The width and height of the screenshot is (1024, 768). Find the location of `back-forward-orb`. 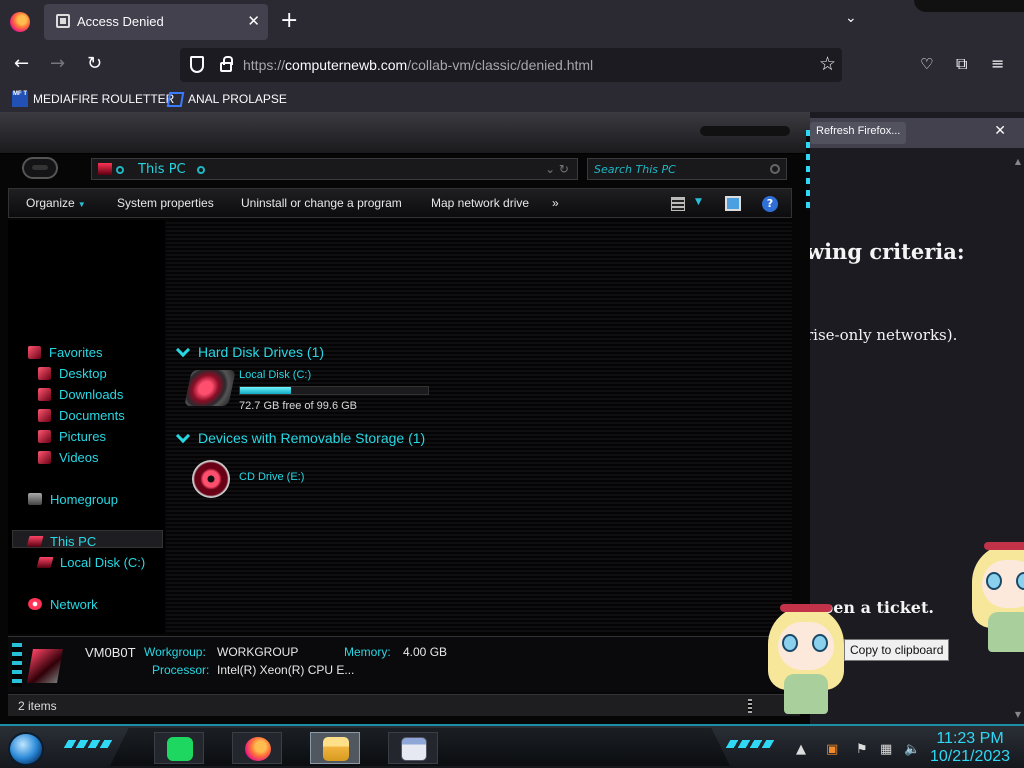

back-forward-orb is located at coordinates (40, 168).